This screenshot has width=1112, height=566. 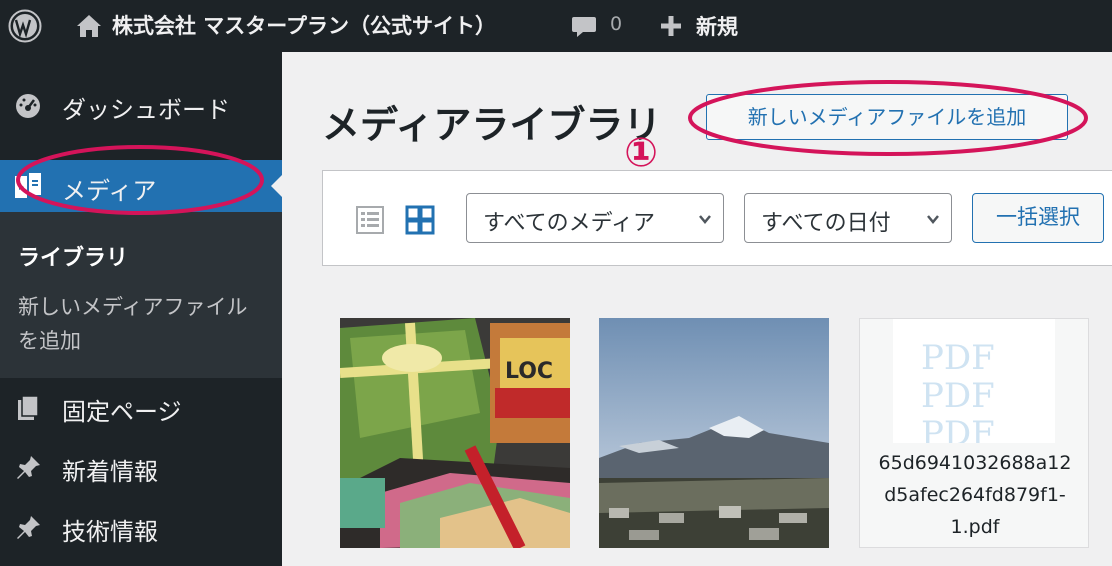 I want to click on menu-item-dashboard: ダッシュボード, so click(x=141, y=105).